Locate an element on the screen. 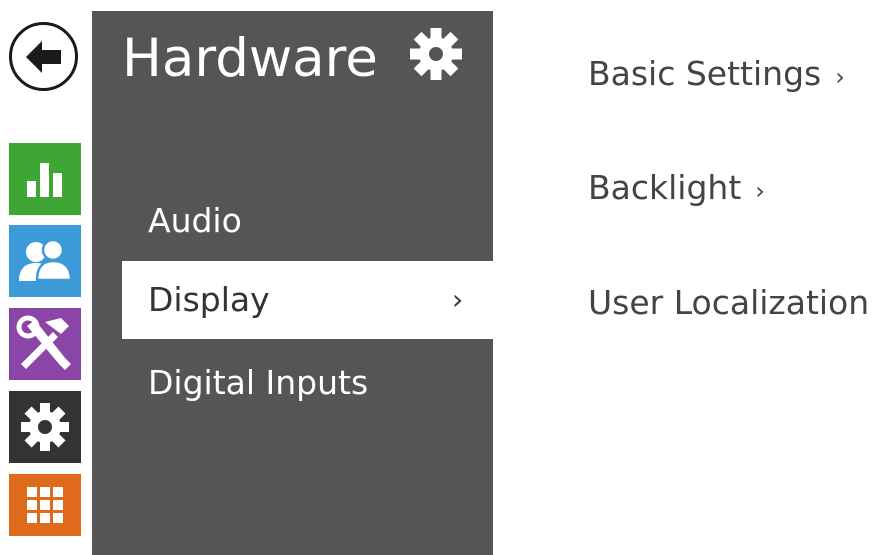  users-icon is located at coordinates (46, 260).